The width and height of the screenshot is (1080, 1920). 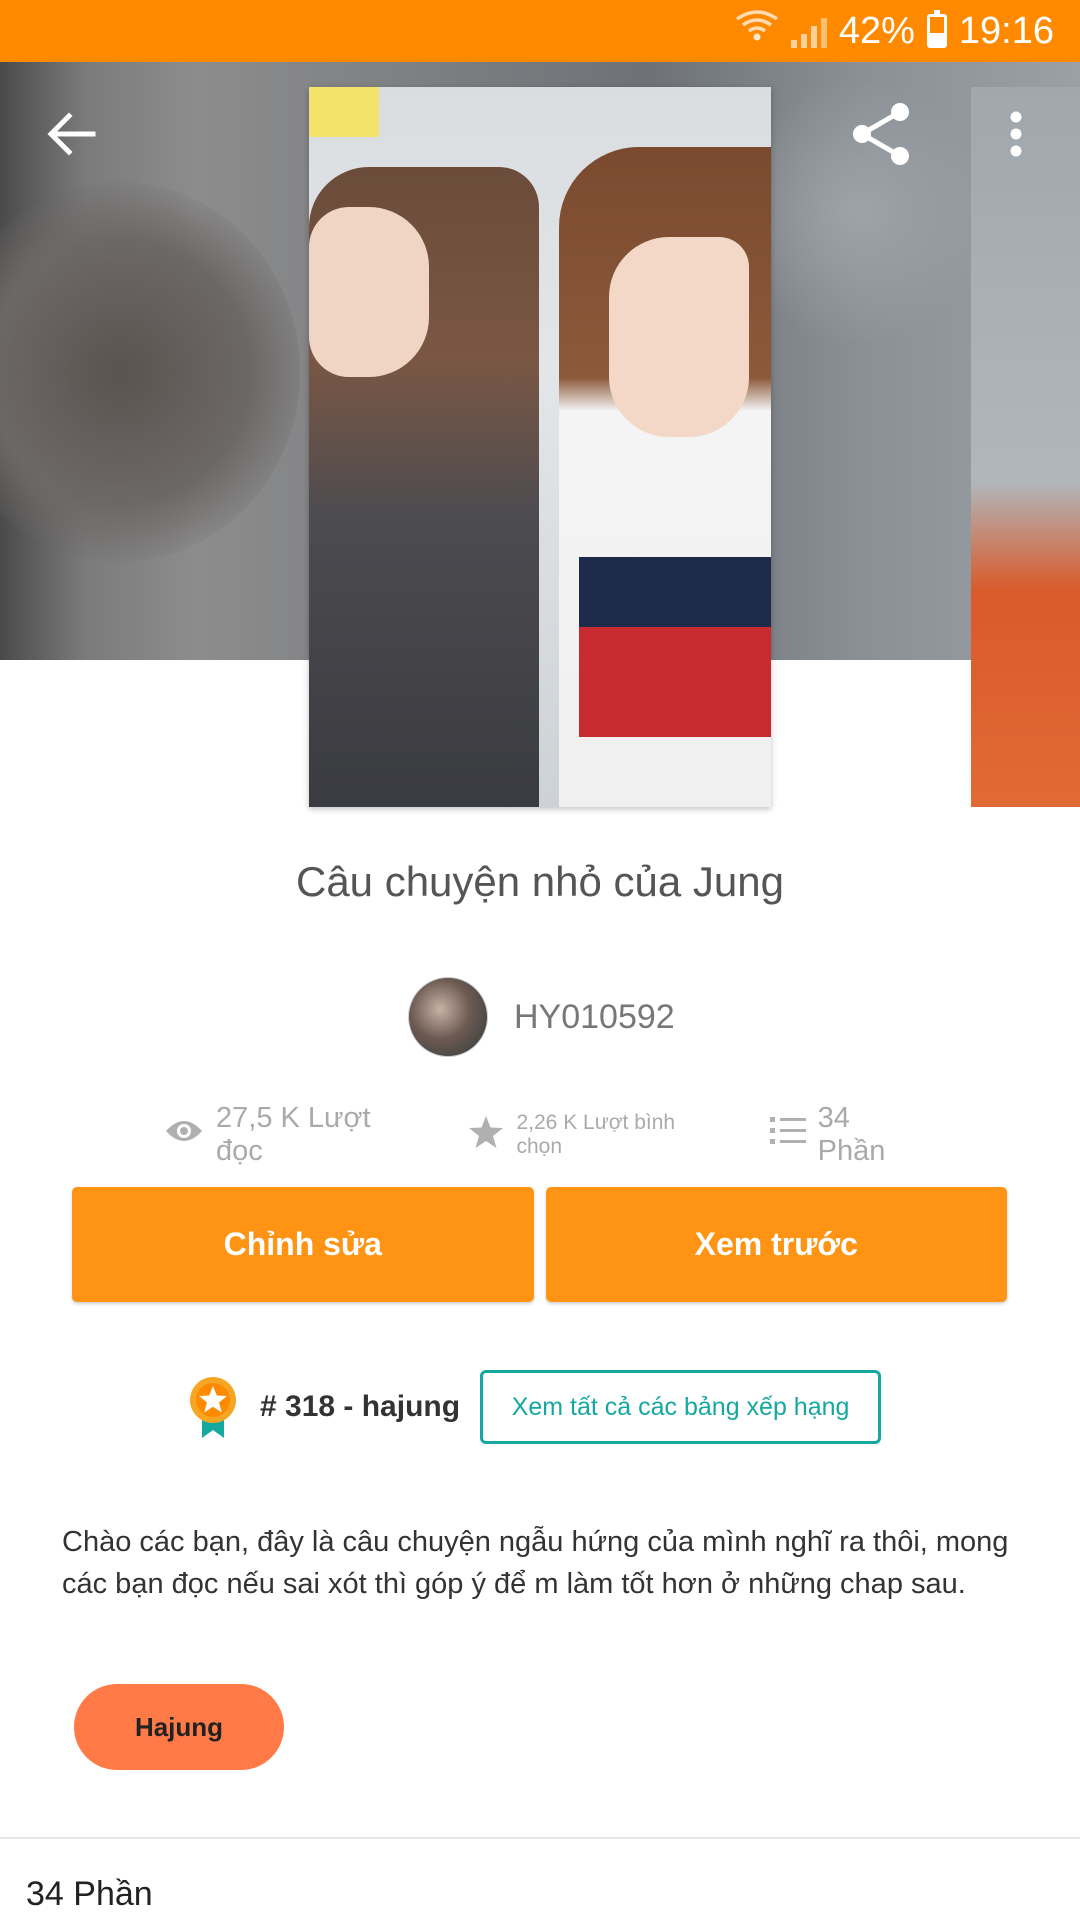 What do you see at coordinates (1006, 30) in the screenshot?
I see `status-time: 19:16` at bounding box center [1006, 30].